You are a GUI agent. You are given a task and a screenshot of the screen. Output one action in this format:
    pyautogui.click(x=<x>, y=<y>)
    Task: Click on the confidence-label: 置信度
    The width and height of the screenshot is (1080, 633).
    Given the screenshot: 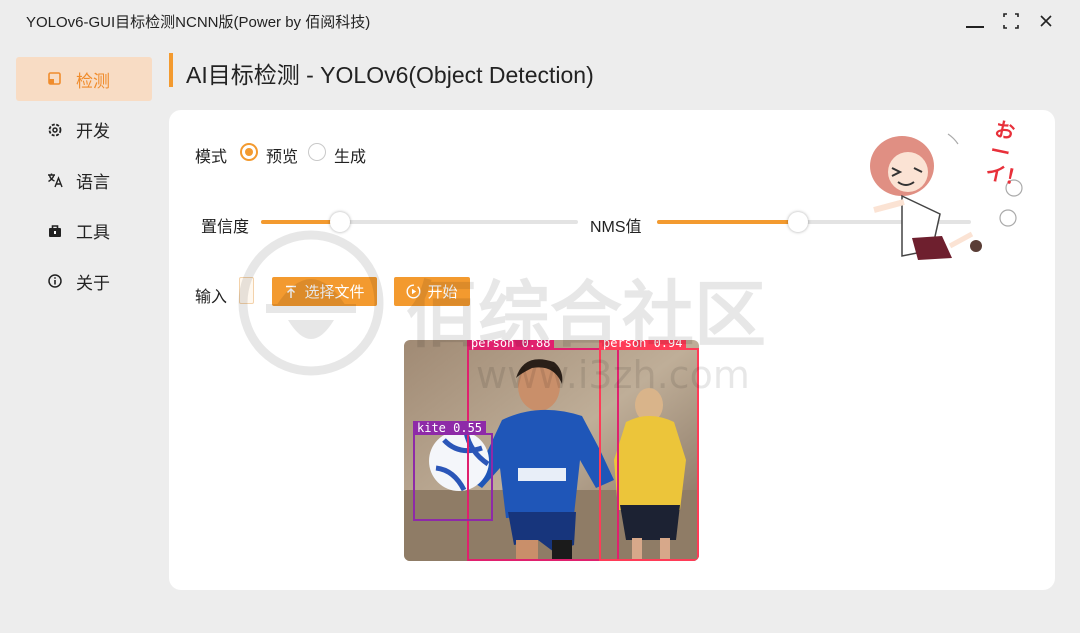 What is the action you would take?
    pyautogui.click(x=225, y=227)
    